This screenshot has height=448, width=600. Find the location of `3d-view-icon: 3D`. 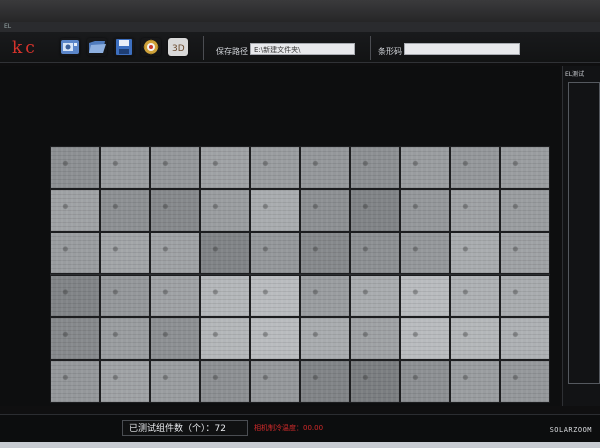

3d-view-icon: 3D is located at coordinates (178, 47).